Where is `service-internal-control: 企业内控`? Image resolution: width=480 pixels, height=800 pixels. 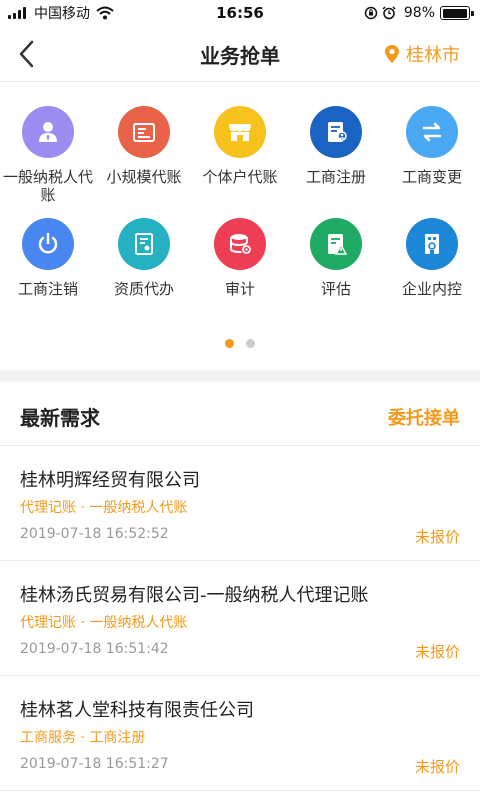 service-internal-control: 企业内控 is located at coordinates (432, 268).